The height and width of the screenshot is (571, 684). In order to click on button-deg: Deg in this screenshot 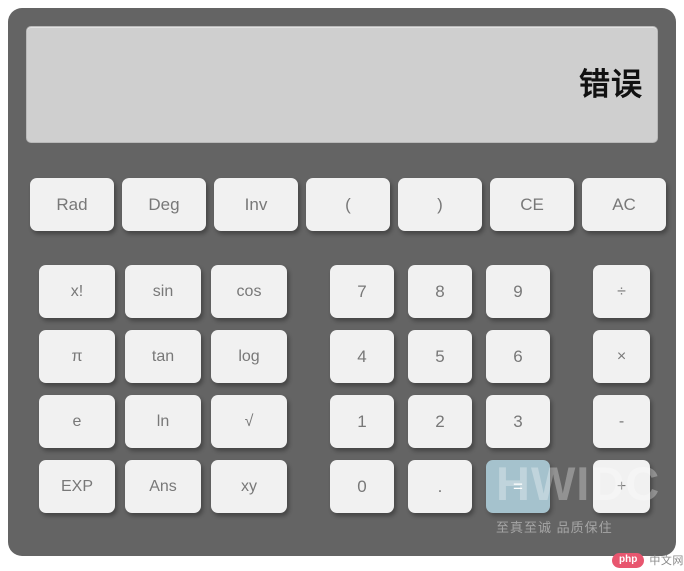, I will do `click(164, 204)`.